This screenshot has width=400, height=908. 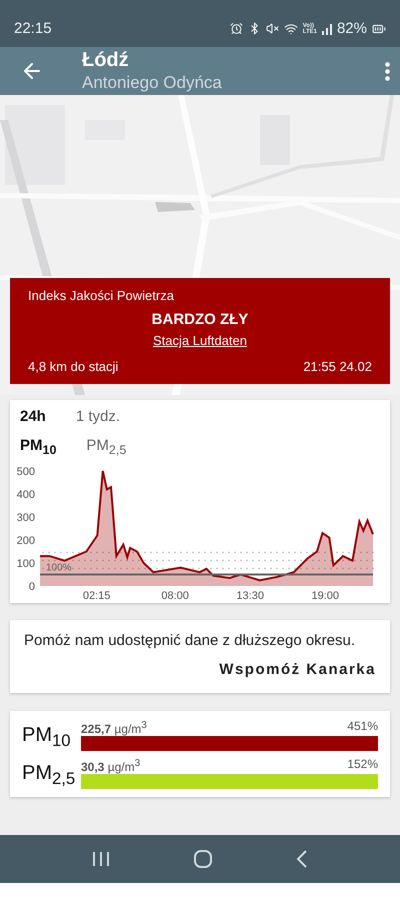 What do you see at coordinates (236, 28) in the screenshot?
I see `alarm-icon` at bounding box center [236, 28].